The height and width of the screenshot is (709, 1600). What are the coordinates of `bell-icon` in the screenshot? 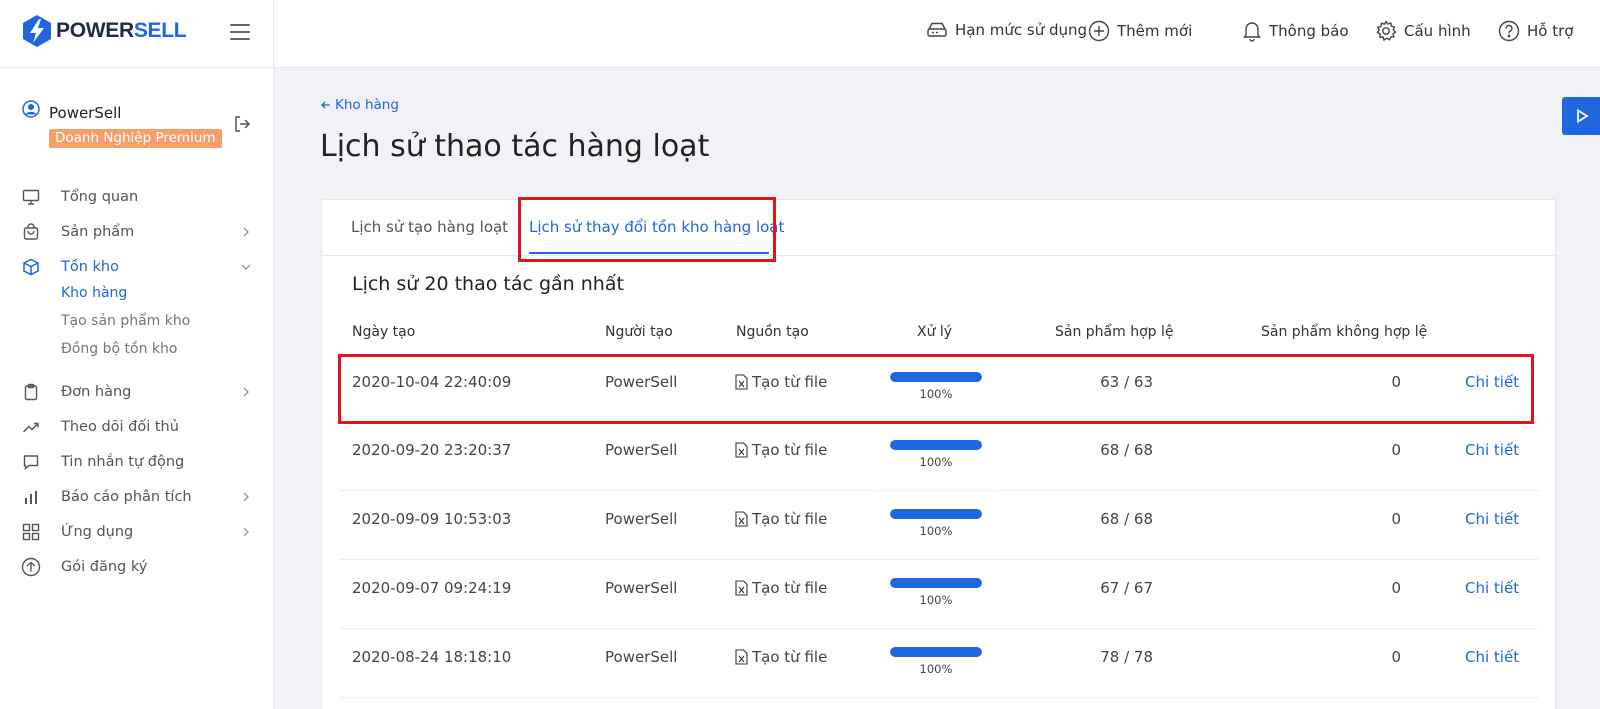 It's located at (1252, 32).